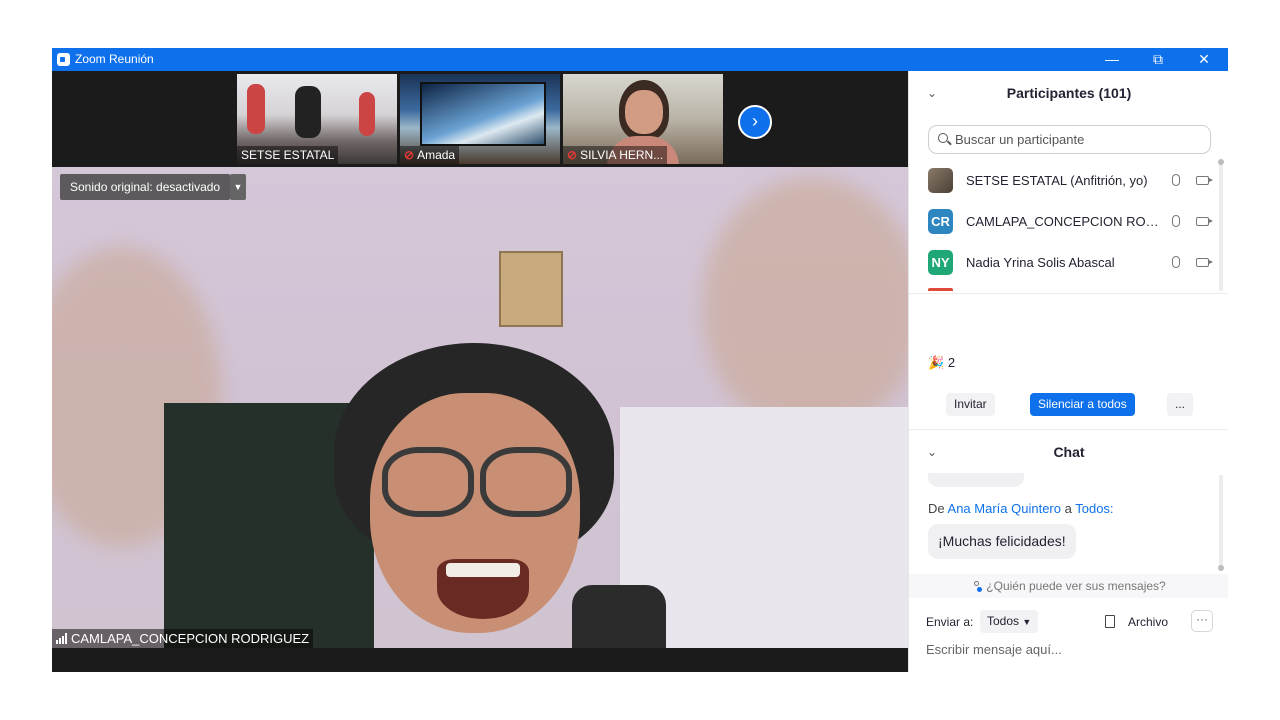 The height and width of the screenshot is (720, 1280). I want to click on window-title: Zoom Reunión, so click(114, 59).